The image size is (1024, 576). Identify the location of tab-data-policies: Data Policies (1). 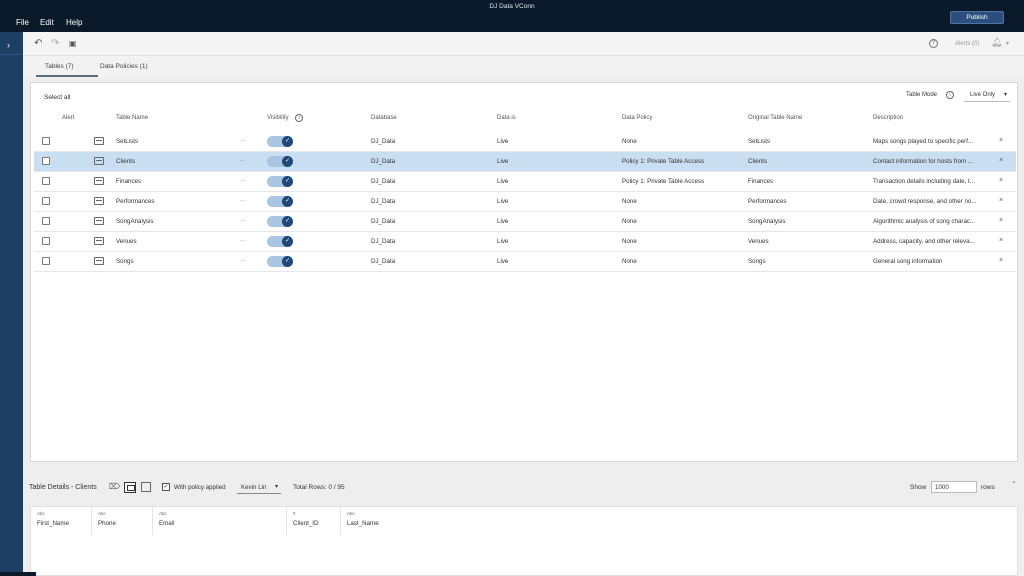
(124, 66).